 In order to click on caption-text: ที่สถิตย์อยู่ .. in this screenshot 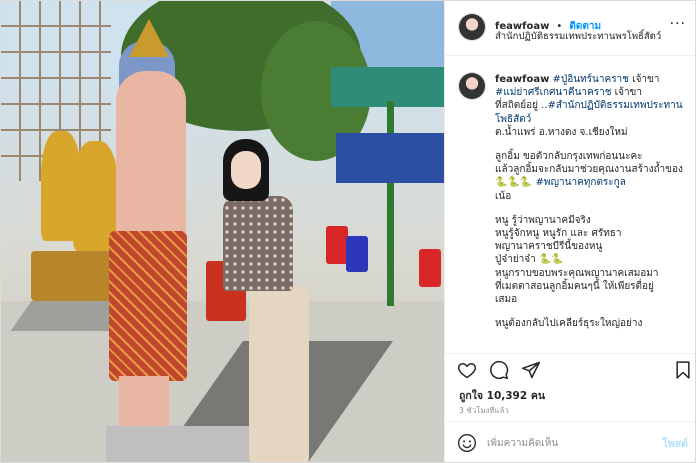, I will do `click(521, 106)`.